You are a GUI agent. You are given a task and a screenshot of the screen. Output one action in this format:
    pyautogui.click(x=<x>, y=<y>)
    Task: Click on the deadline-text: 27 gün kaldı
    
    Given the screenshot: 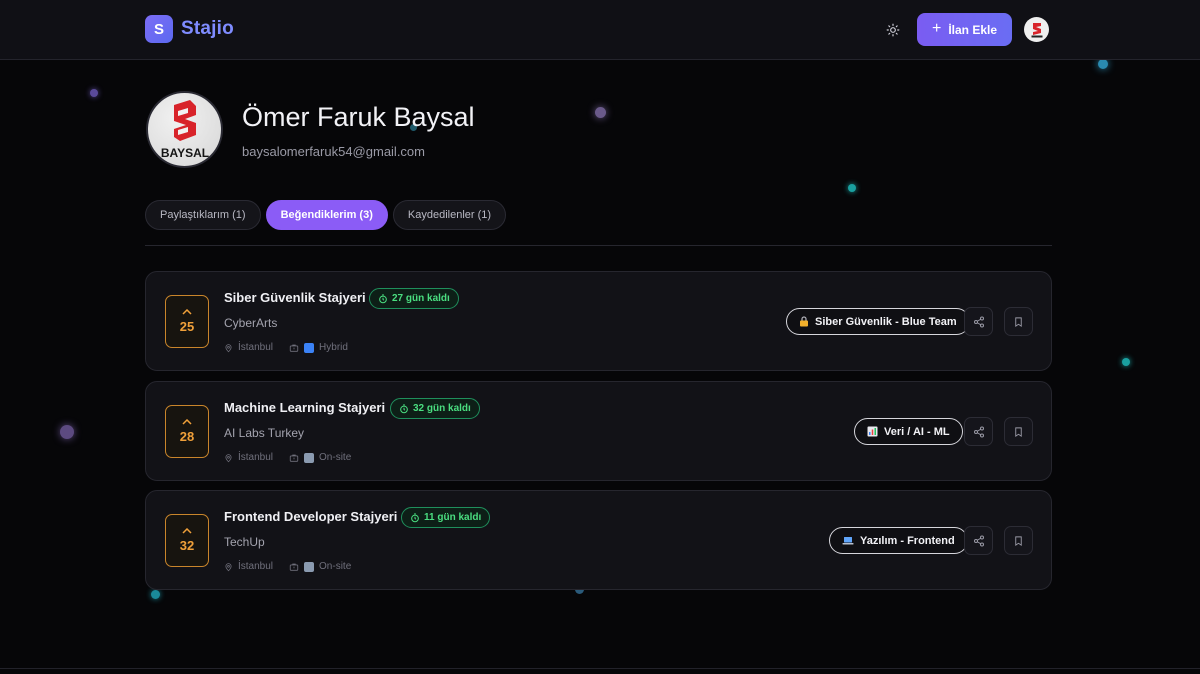 What is the action you would take?
    pyautogui.click(x=421, y=298)
    